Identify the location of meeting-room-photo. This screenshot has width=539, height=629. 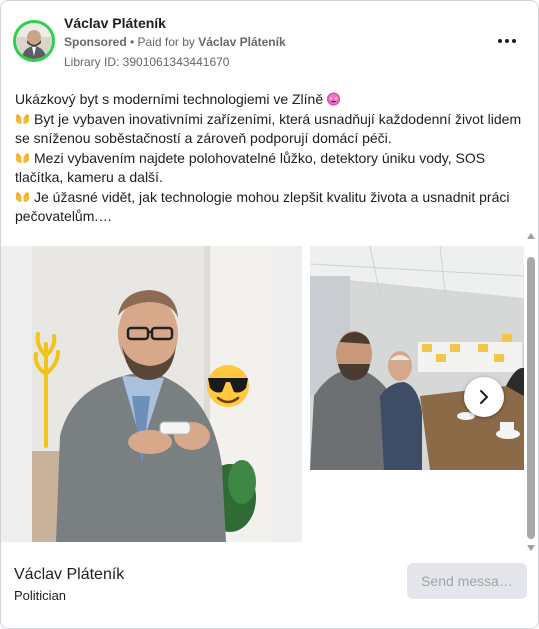
(417, 358).